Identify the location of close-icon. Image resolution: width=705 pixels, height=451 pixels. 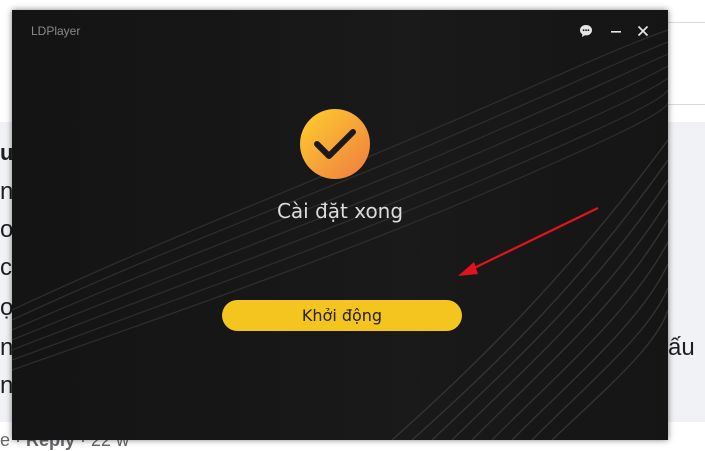
(643, 31).